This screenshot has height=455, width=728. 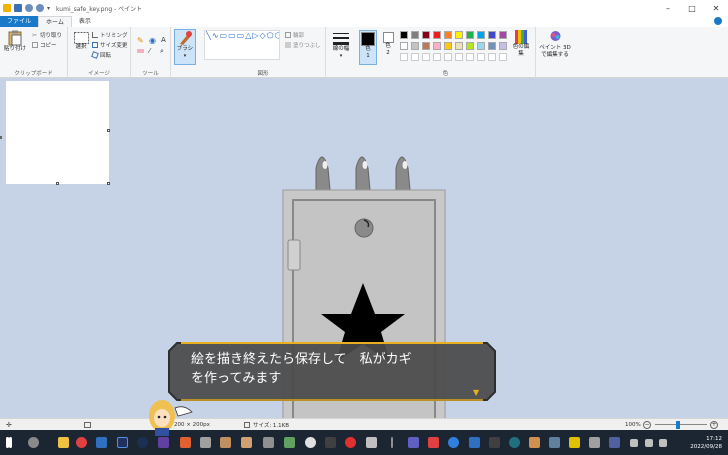 I want to click on selection-size-icon, so click(x=87, y=424).